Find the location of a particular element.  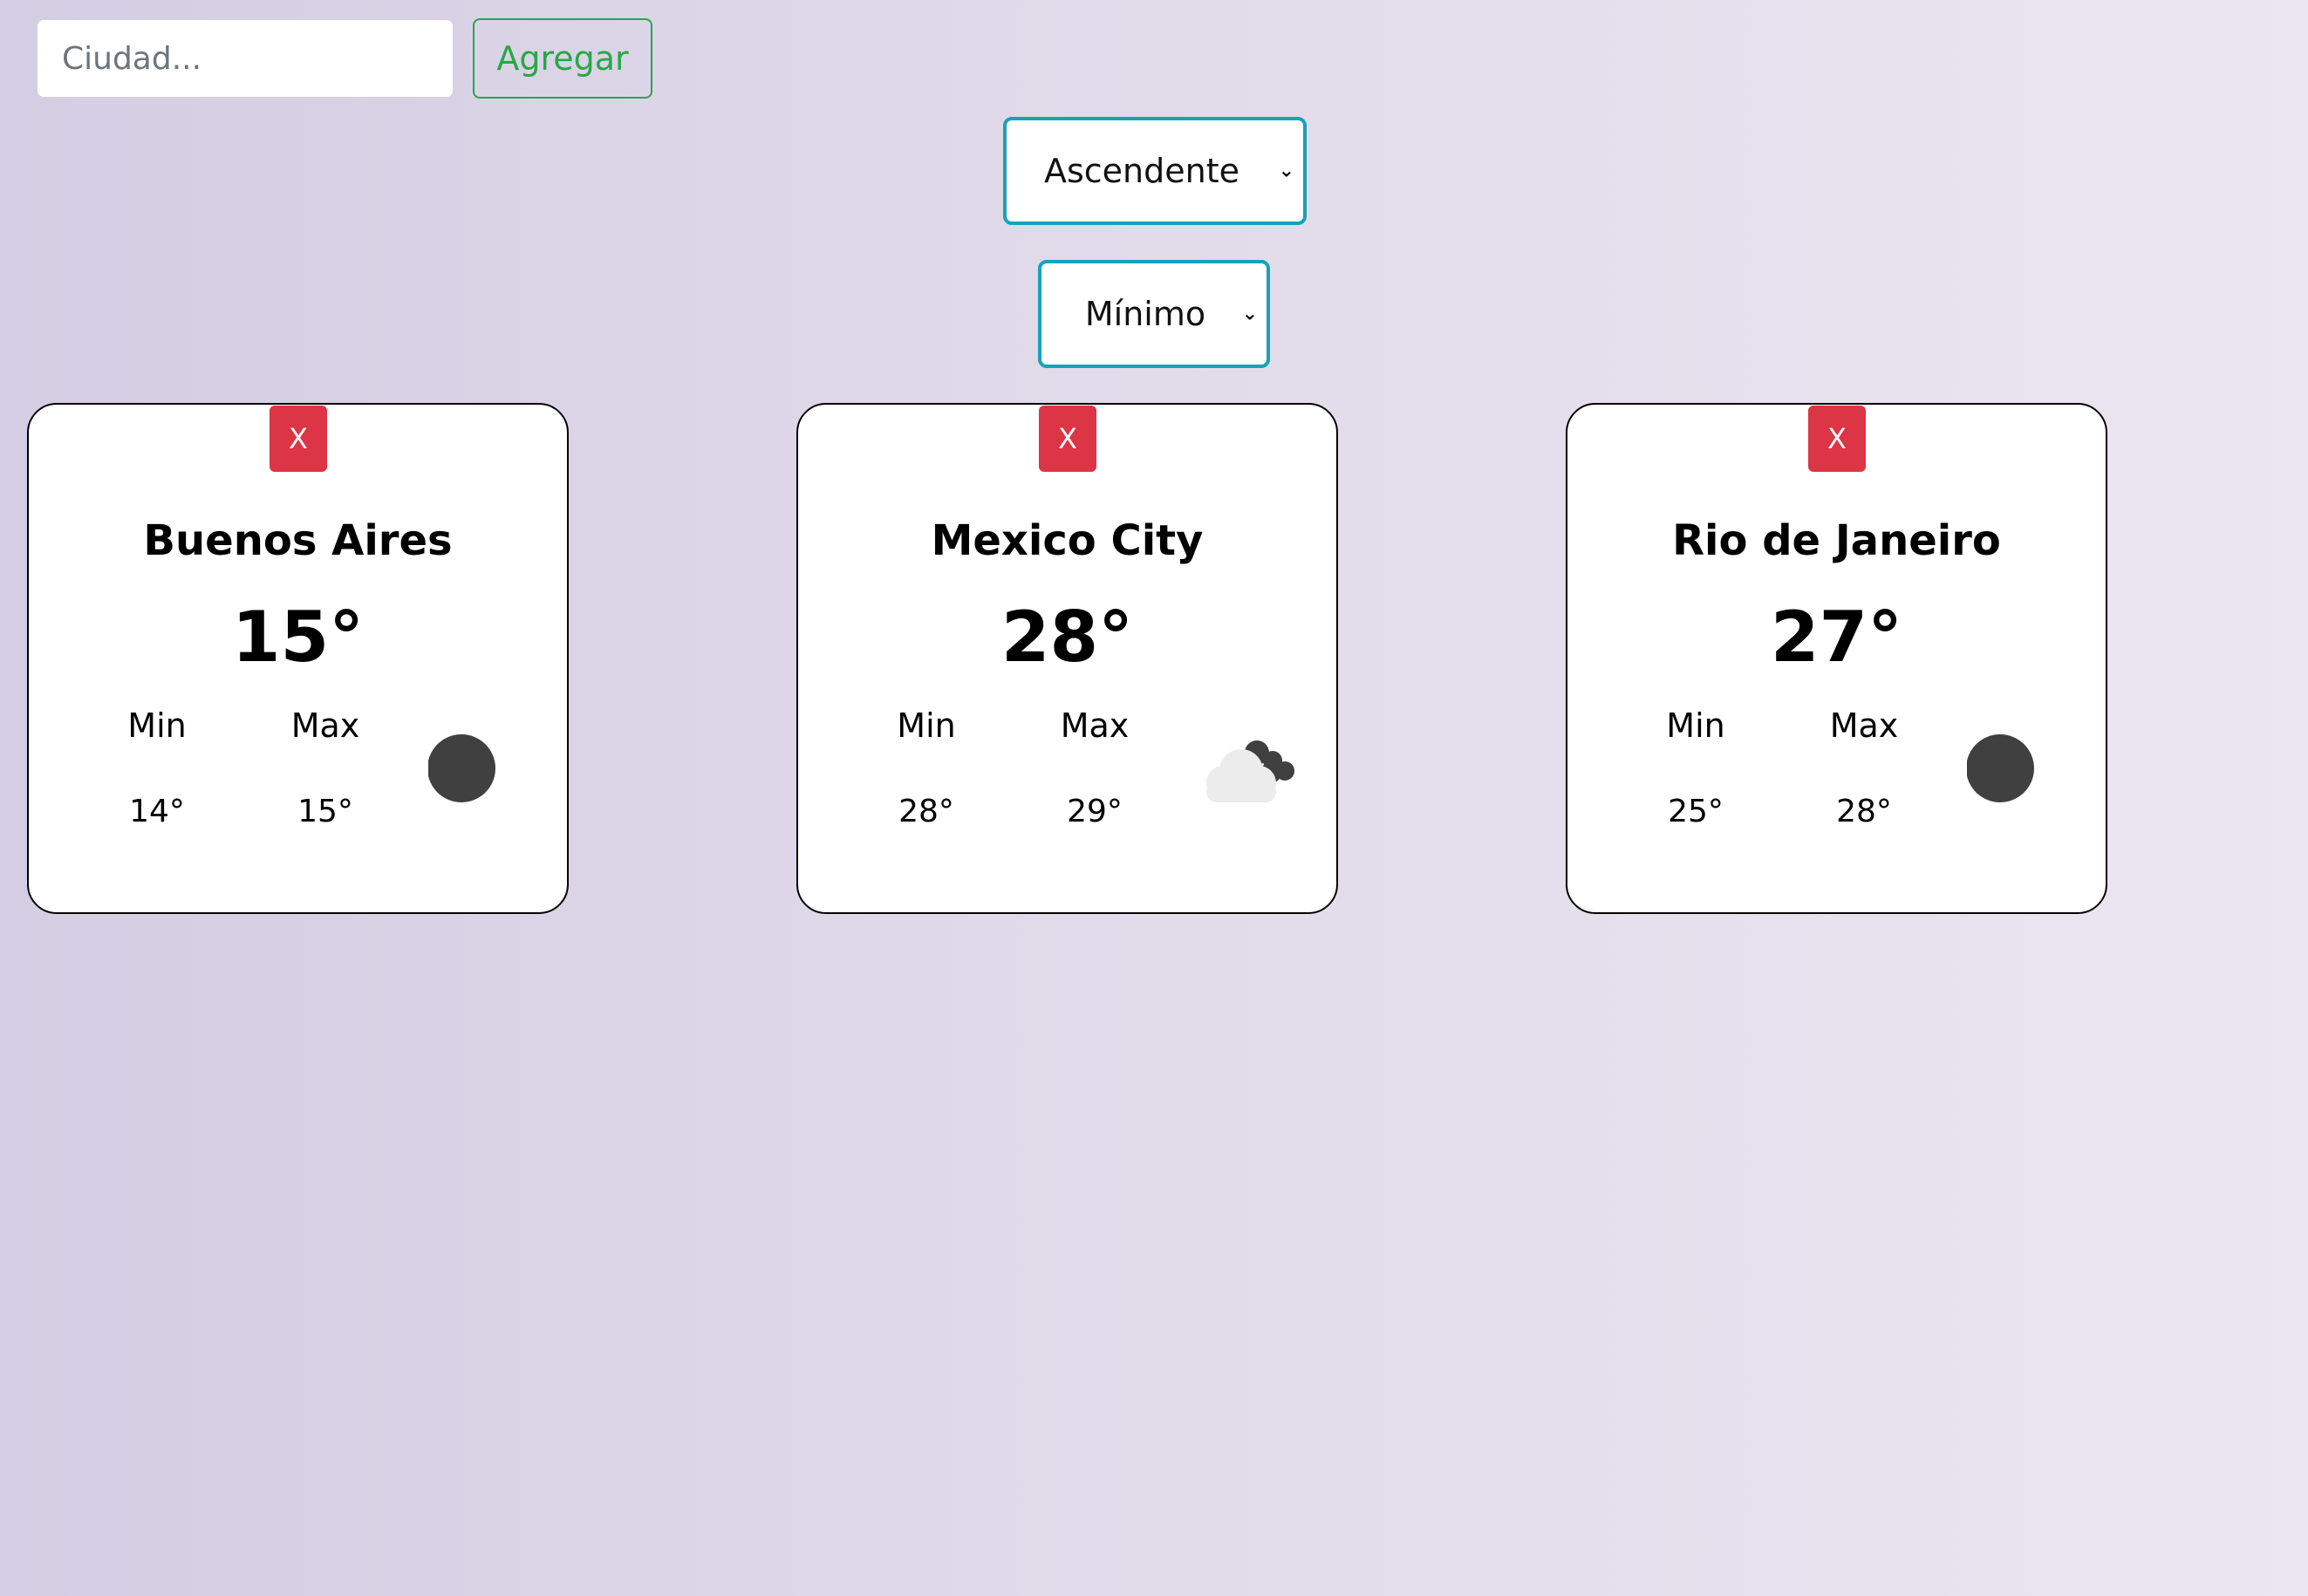

cloud-icon is located at coordinates (1250, 771).